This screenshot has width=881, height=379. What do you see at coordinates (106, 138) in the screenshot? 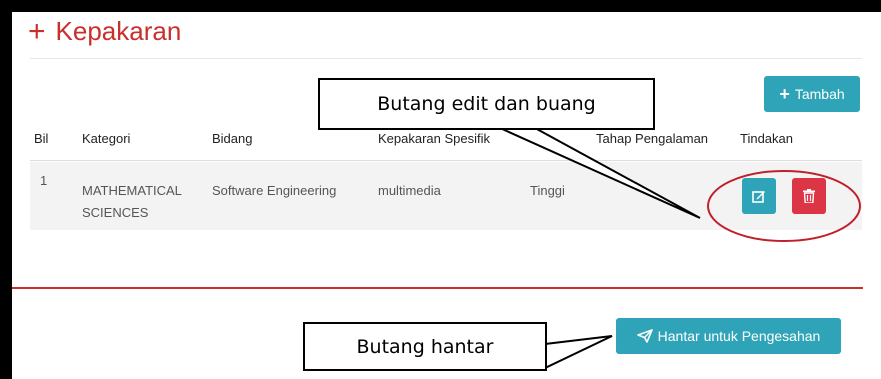
I see `header-kategori: Kategori` at bounding box center [106, 138].